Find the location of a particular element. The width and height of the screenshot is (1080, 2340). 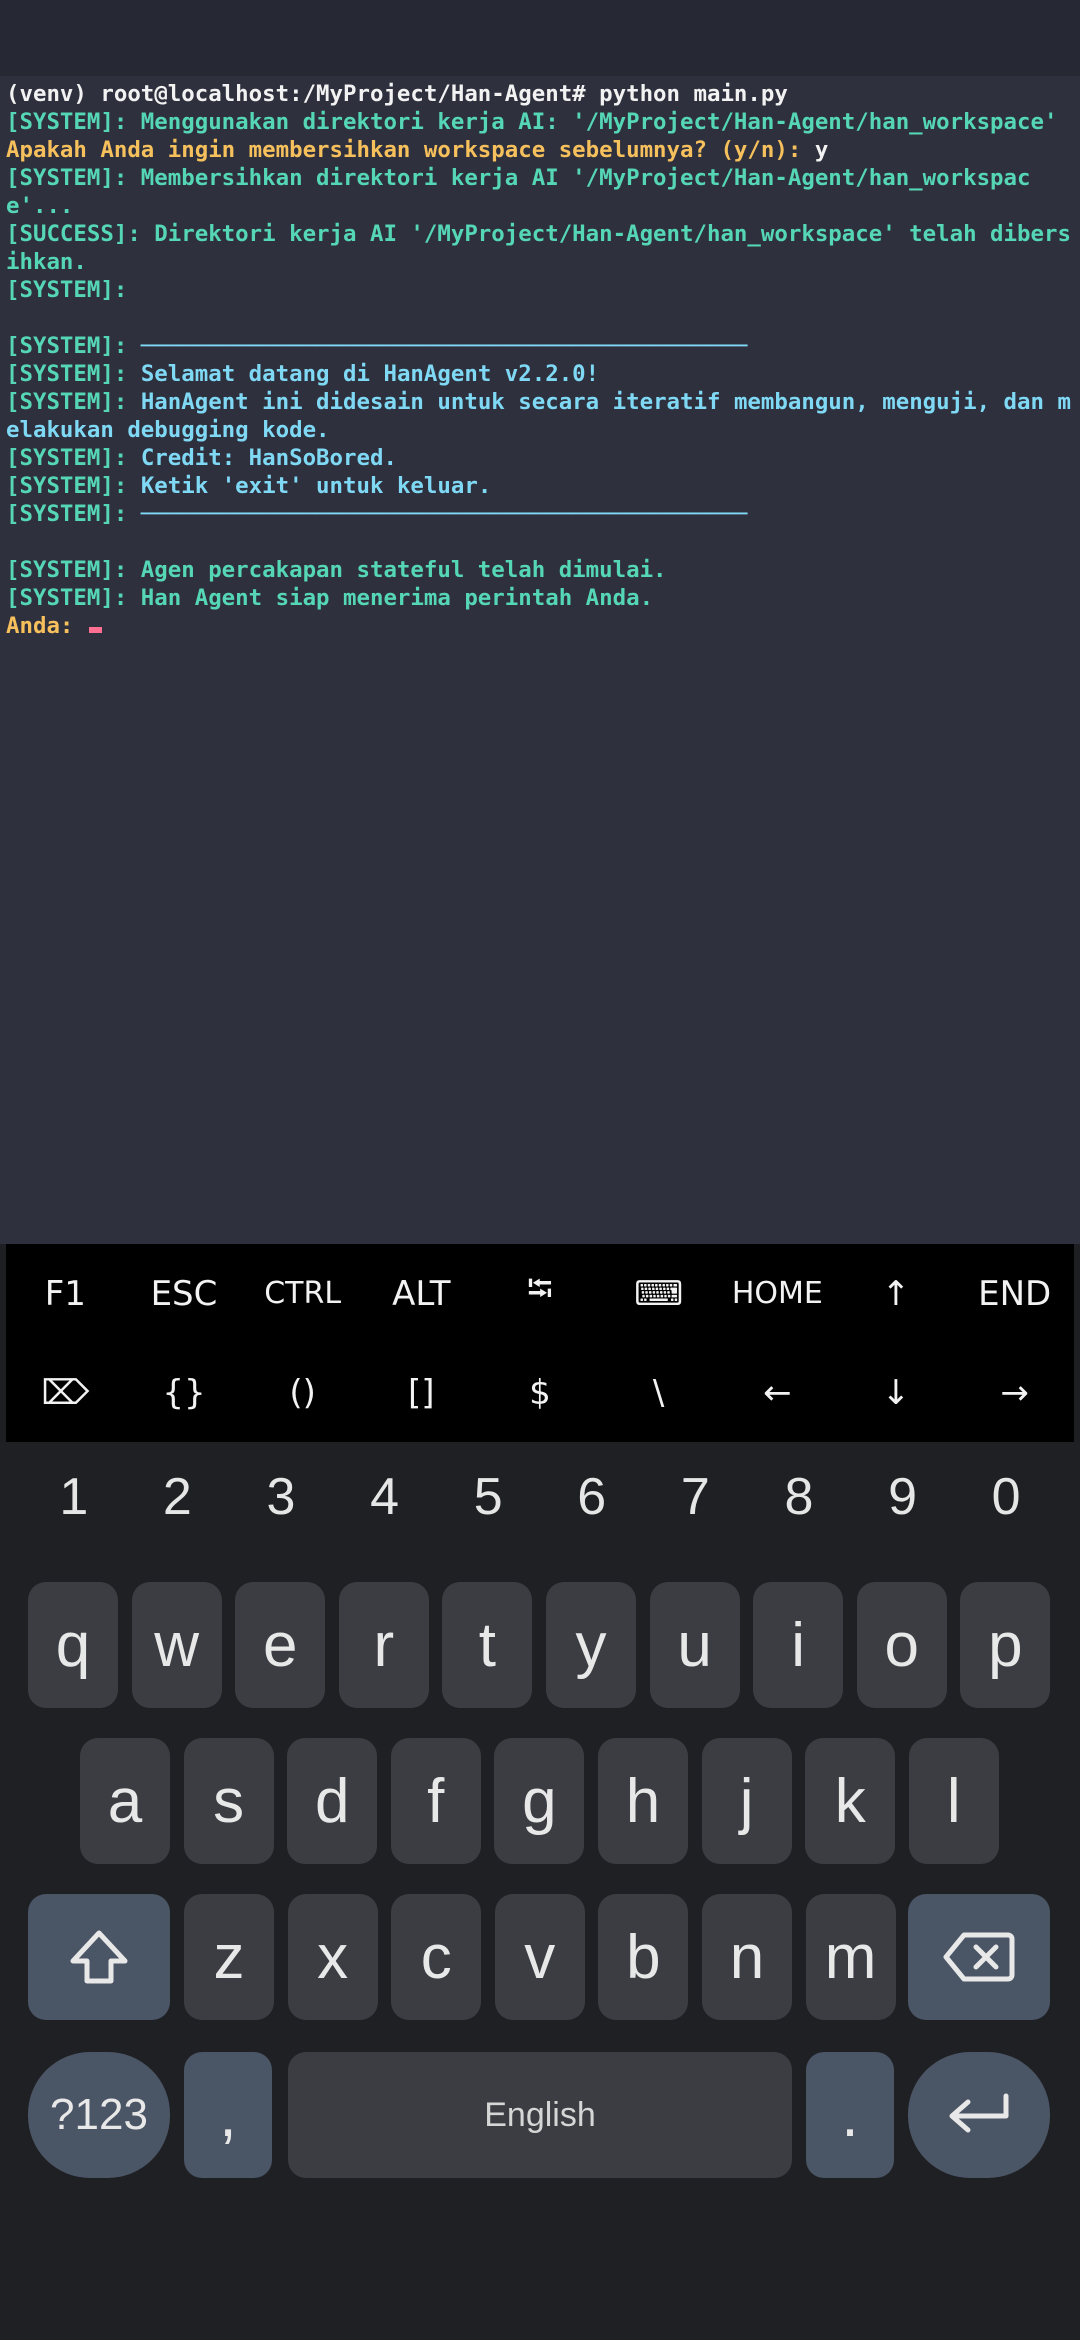

key-e: e is located at coordinates (280, 1645).